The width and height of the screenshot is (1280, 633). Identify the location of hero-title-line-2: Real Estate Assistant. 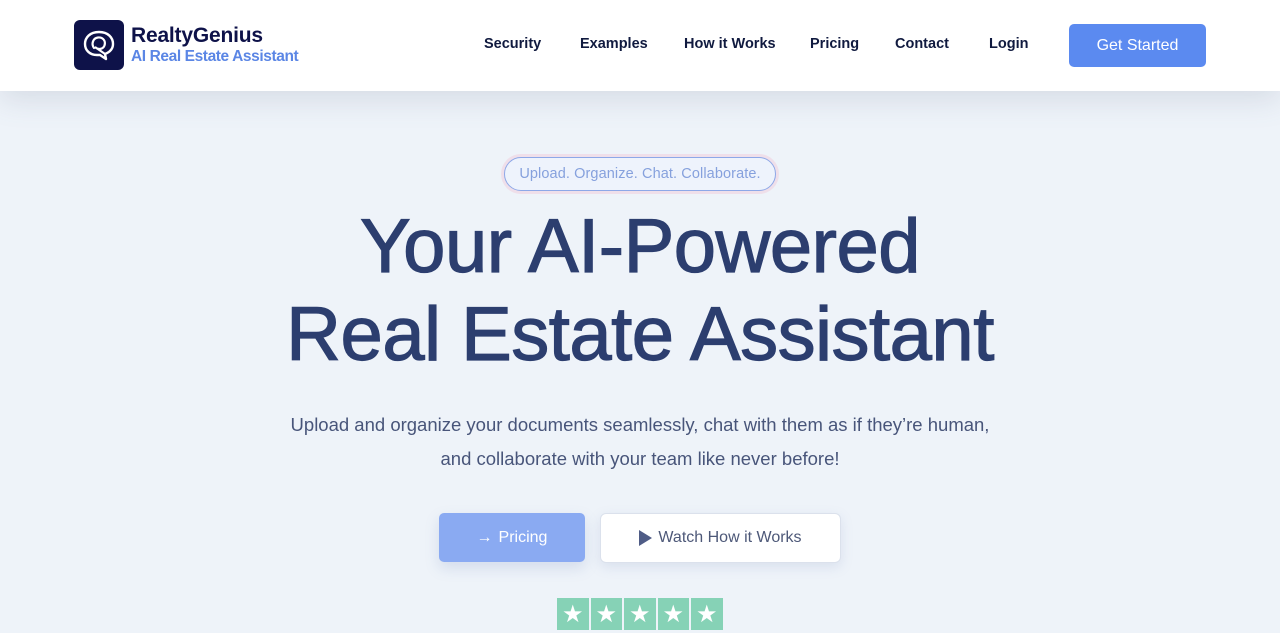
(640, 334).